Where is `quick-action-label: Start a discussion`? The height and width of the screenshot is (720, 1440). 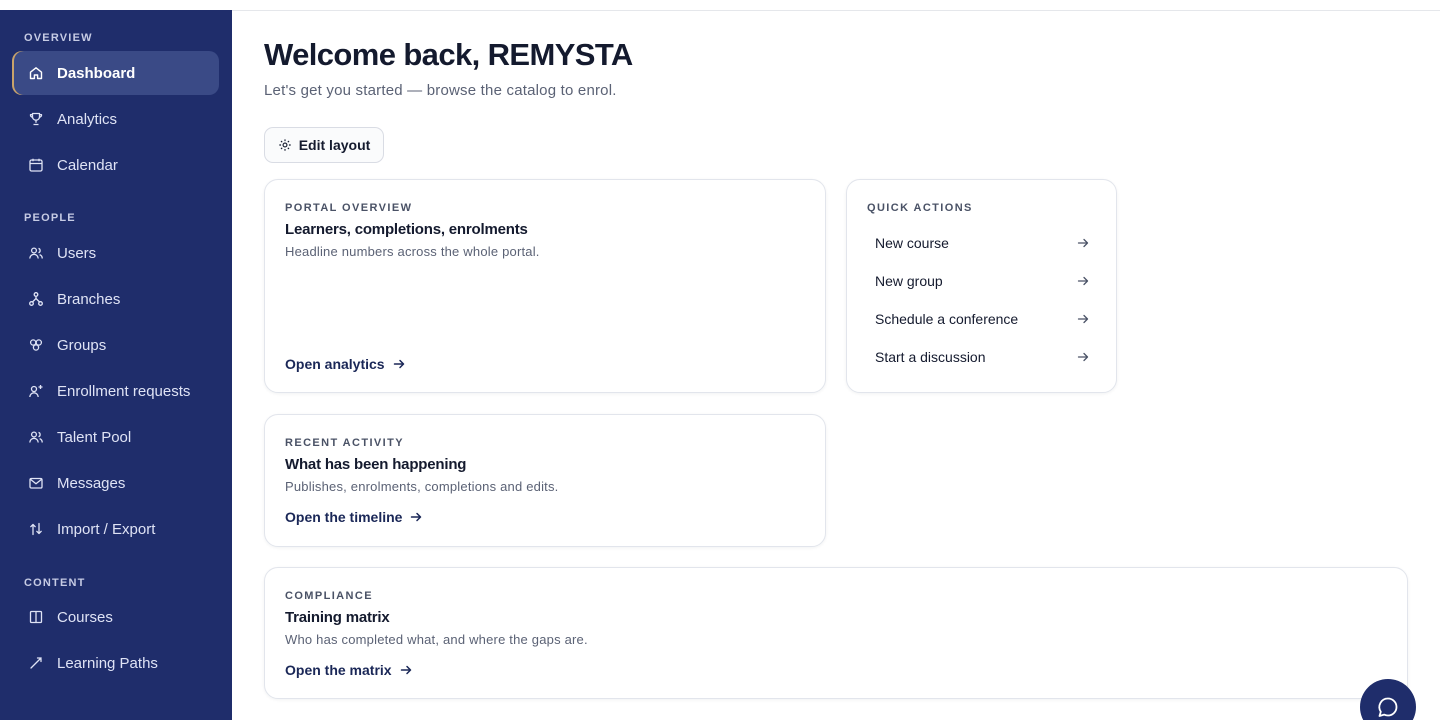 quick-action-label: Start a discussion is located at coordinates (930, 357).